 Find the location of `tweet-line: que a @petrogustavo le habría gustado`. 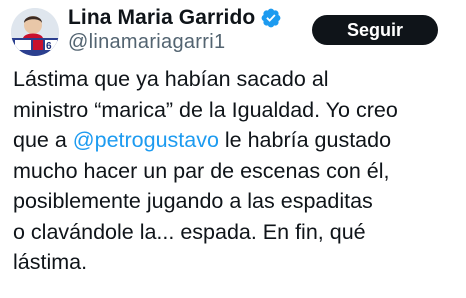

tweet-line: que a @petrogustavo le habría gustado is located at coordinates (237, 140).